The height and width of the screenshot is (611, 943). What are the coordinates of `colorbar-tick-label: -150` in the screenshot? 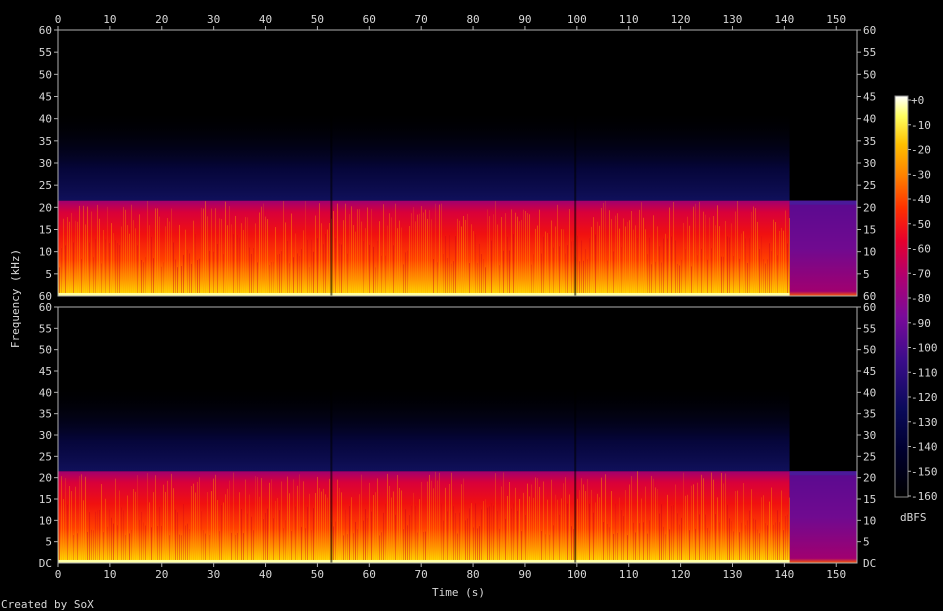 It's located at (924, 471).